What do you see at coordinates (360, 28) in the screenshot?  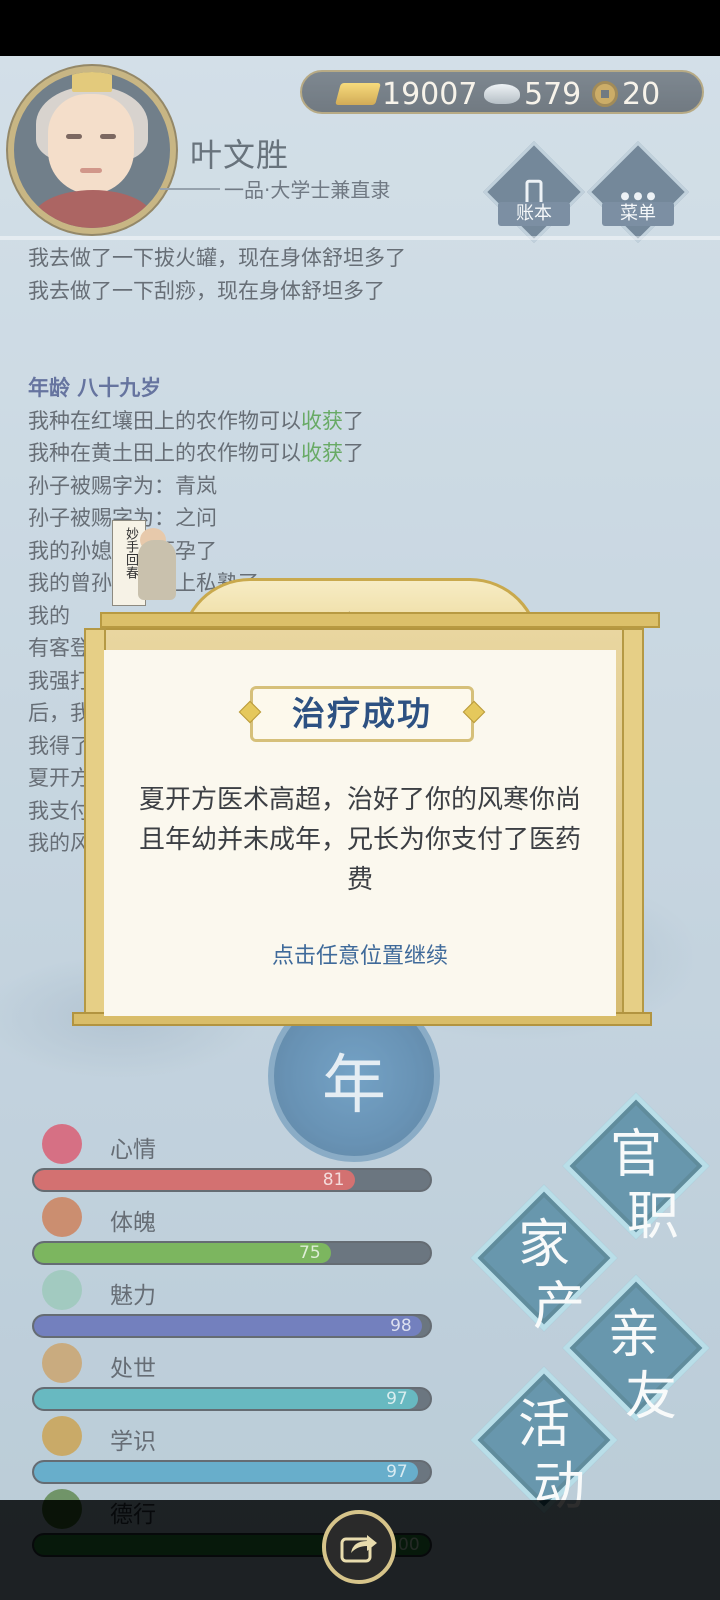 I see `status-bar` at bounding box center [360, 28].